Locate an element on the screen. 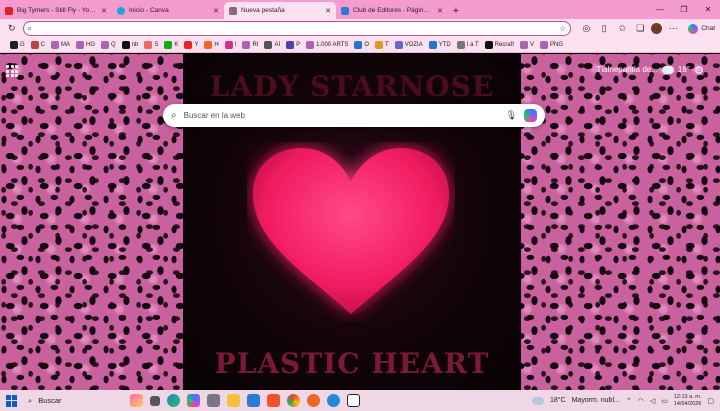 The height and width of the screenshot is (411, 720). more-icon: ⋯ is located at coordinates (673, 29).